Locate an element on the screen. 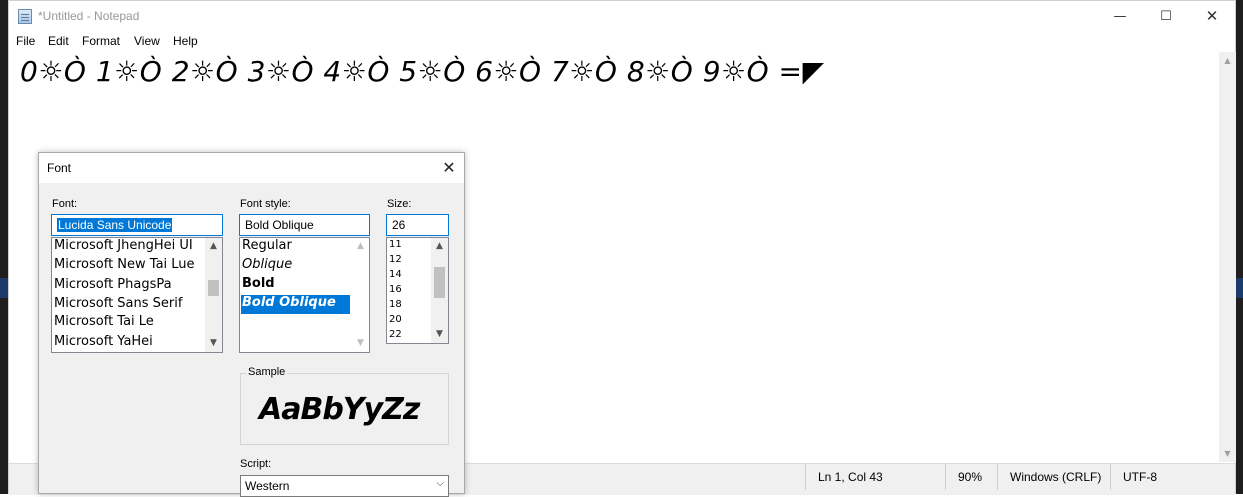  font-name-input: Lucida Sans Unicode is located at coordinates (137, 225).